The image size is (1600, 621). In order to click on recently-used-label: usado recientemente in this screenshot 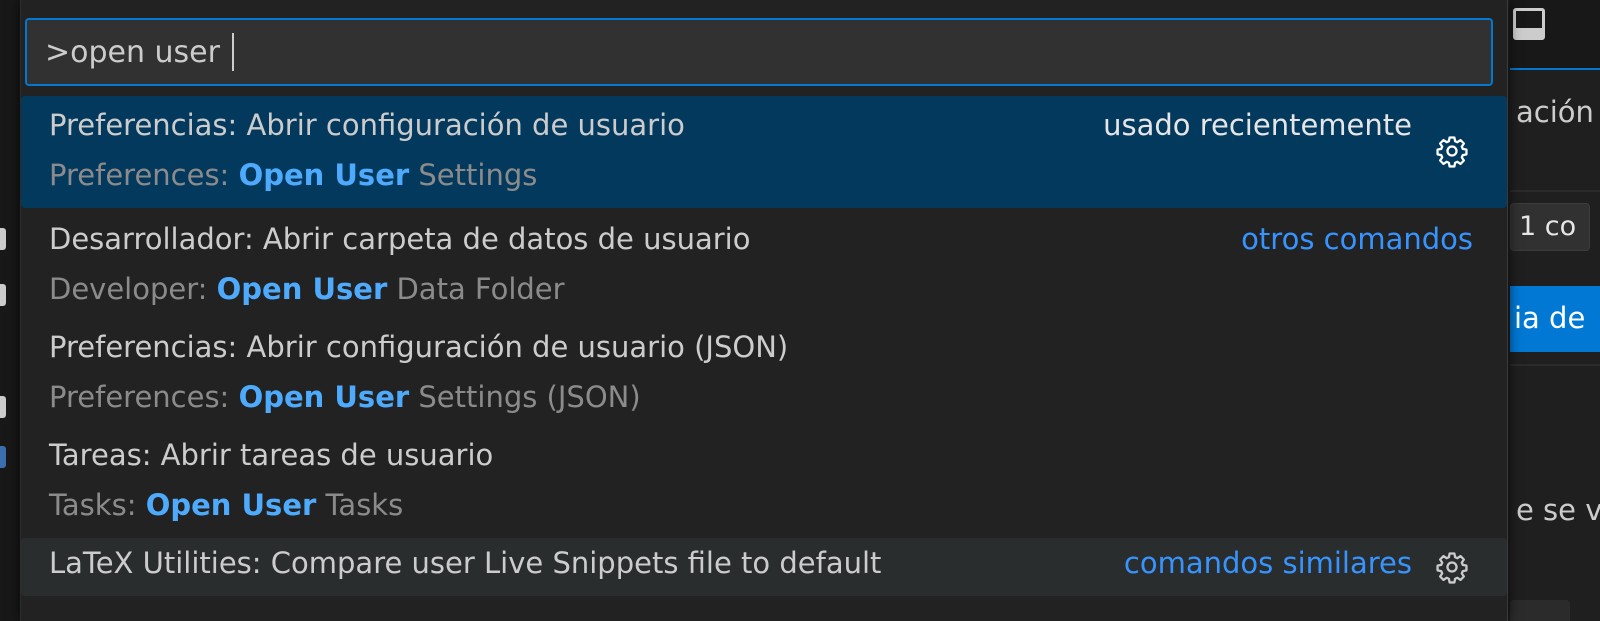, I will do `click(1257, 125)`.